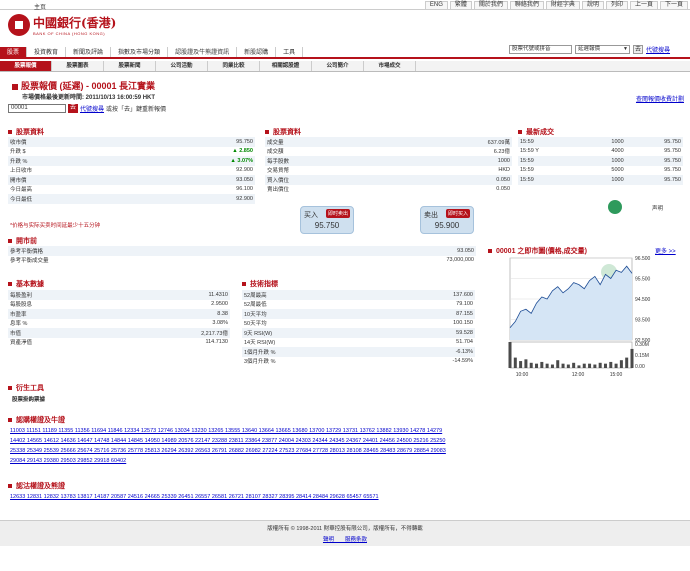 Image resolution: width=690 pixels, height=571 pixels. What do you see at coordinates (182, 66) in the screenshot?
I see `sub-nav-tab-3: 公司活動` at bounding box center [182, 66].